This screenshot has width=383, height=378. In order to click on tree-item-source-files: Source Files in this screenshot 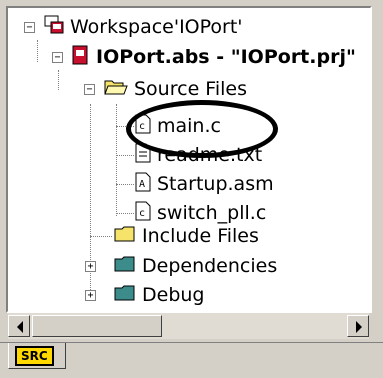, I will do `click(175, 89)`.